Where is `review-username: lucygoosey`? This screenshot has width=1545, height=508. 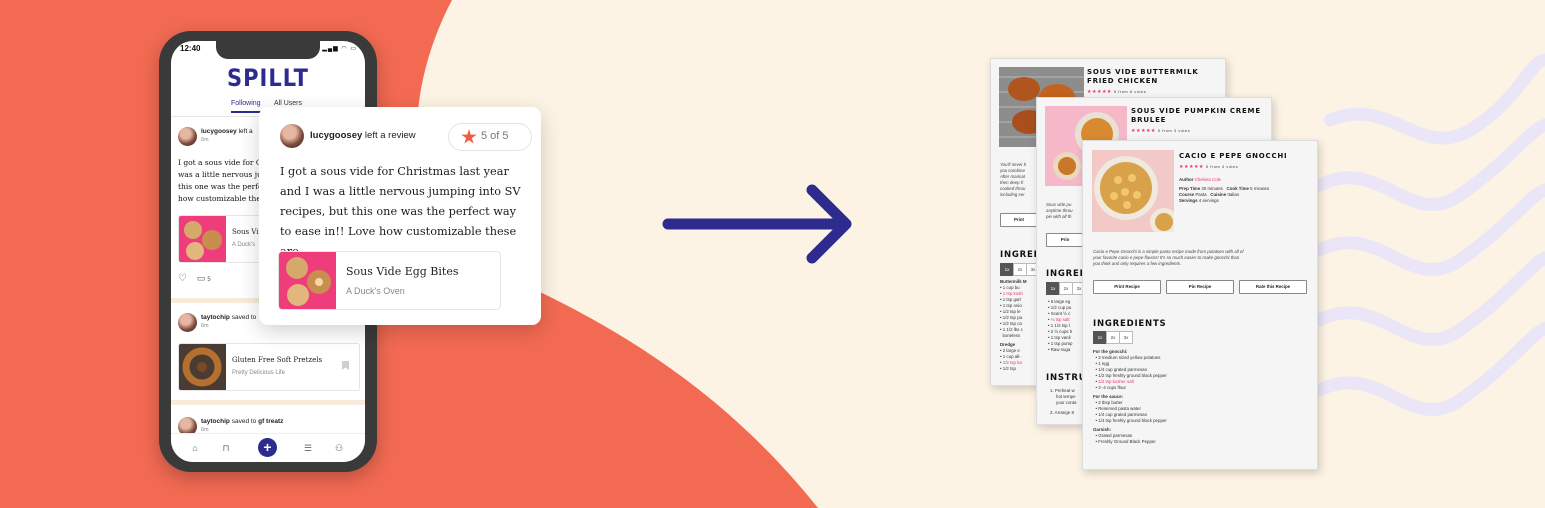 review-username: lucygoosey is located at coordinates (336, 135).